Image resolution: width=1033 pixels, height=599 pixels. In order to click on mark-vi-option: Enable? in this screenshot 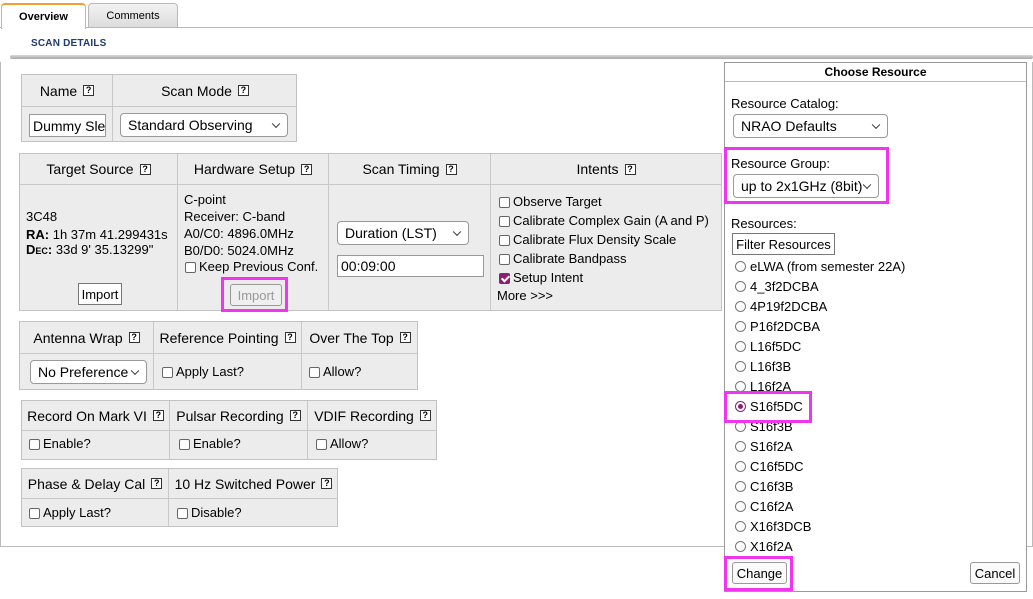, I will do `click(60, 443)`.